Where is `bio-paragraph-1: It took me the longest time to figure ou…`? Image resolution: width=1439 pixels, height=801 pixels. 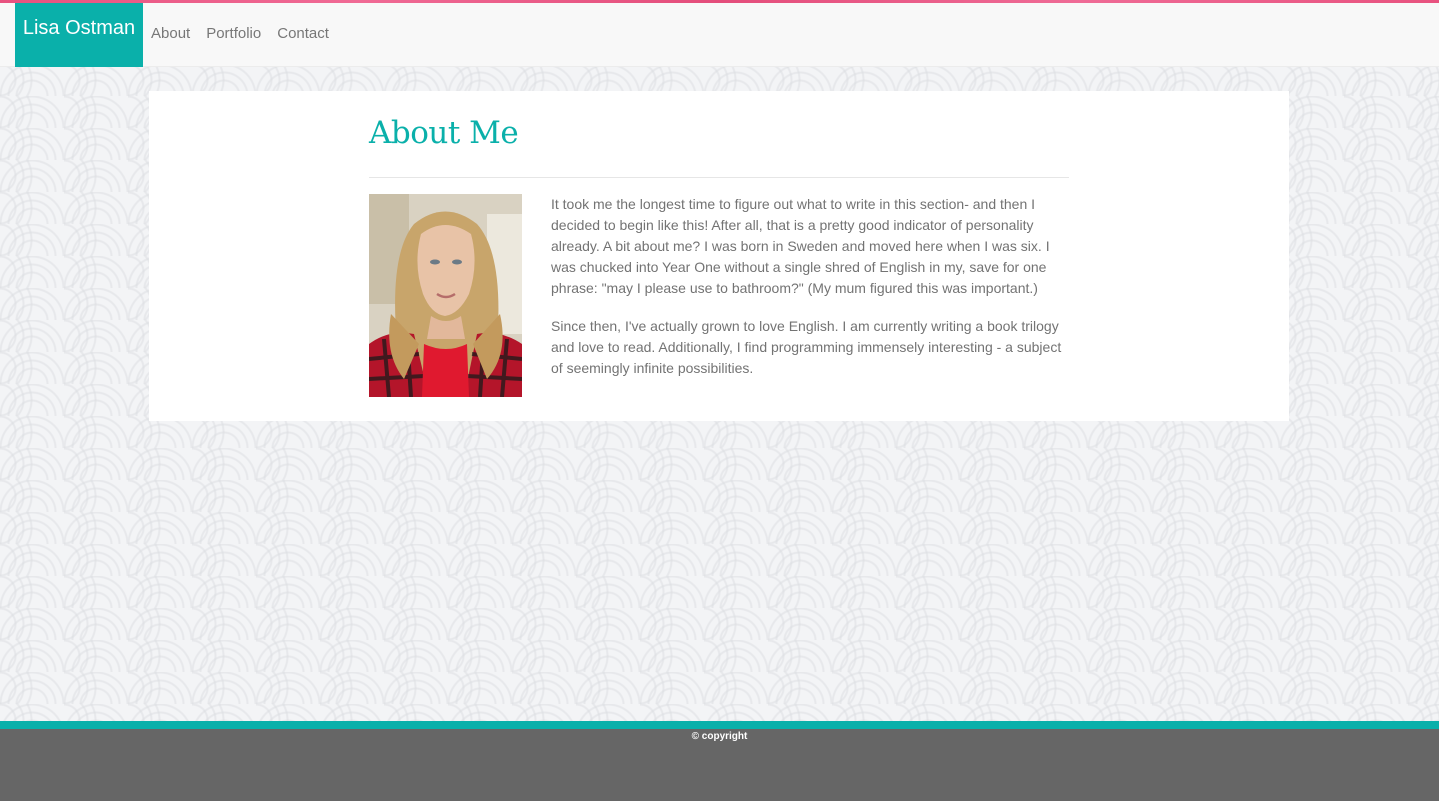 bio-paragraph-1: It took me the longest time to figure ou… is located at coordinates (800, 246).